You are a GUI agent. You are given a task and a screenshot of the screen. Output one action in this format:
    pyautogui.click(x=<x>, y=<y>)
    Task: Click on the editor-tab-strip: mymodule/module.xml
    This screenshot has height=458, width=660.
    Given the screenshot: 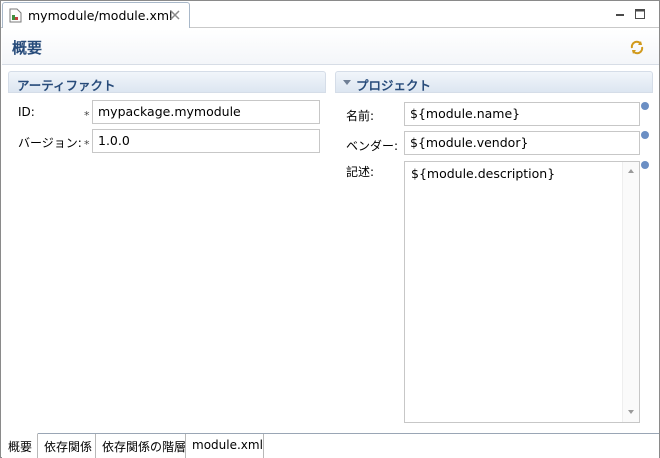 What is the action you would take?
    pyautogui.click(x=330, y=14)
    